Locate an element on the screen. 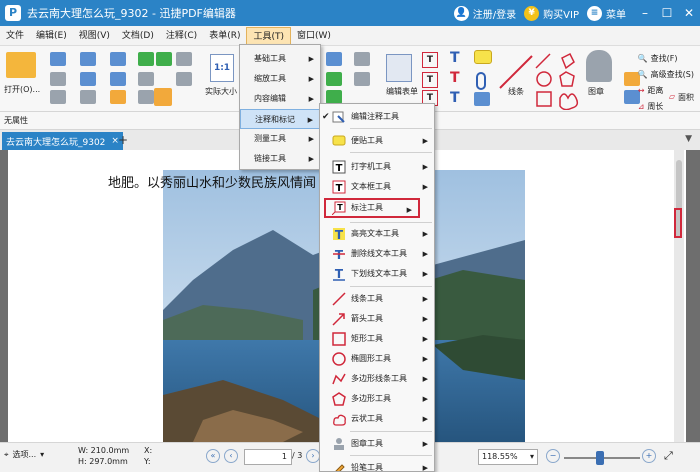  login-link: 注册/登录 is located at coordinates (494, 13).